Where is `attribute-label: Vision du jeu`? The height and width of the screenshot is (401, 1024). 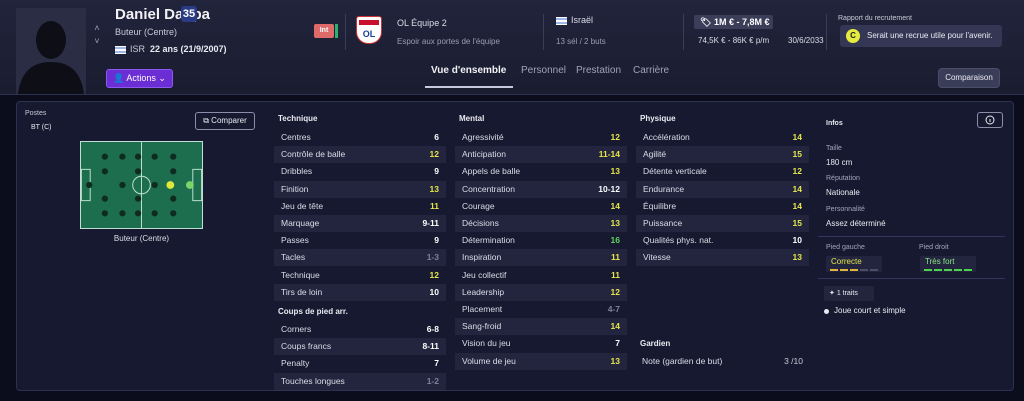 attribute-label: Vision du jeu is located at coordinates (486, 343).